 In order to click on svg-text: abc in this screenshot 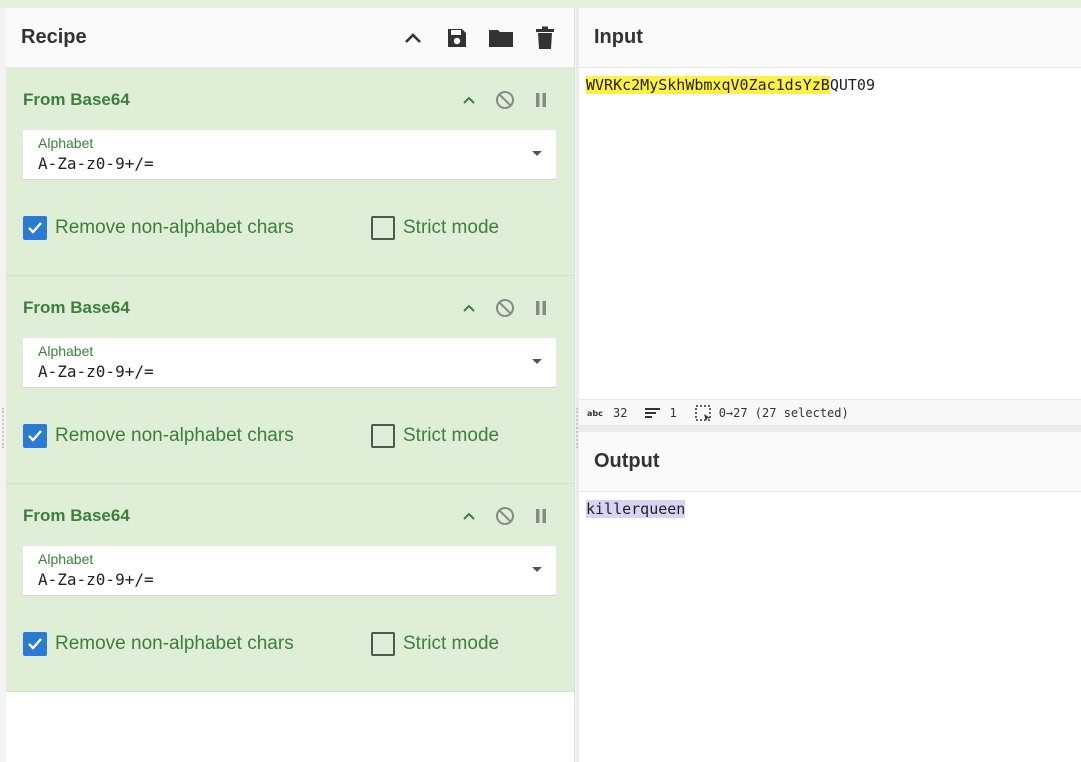, I will do `click(595, 413)`.